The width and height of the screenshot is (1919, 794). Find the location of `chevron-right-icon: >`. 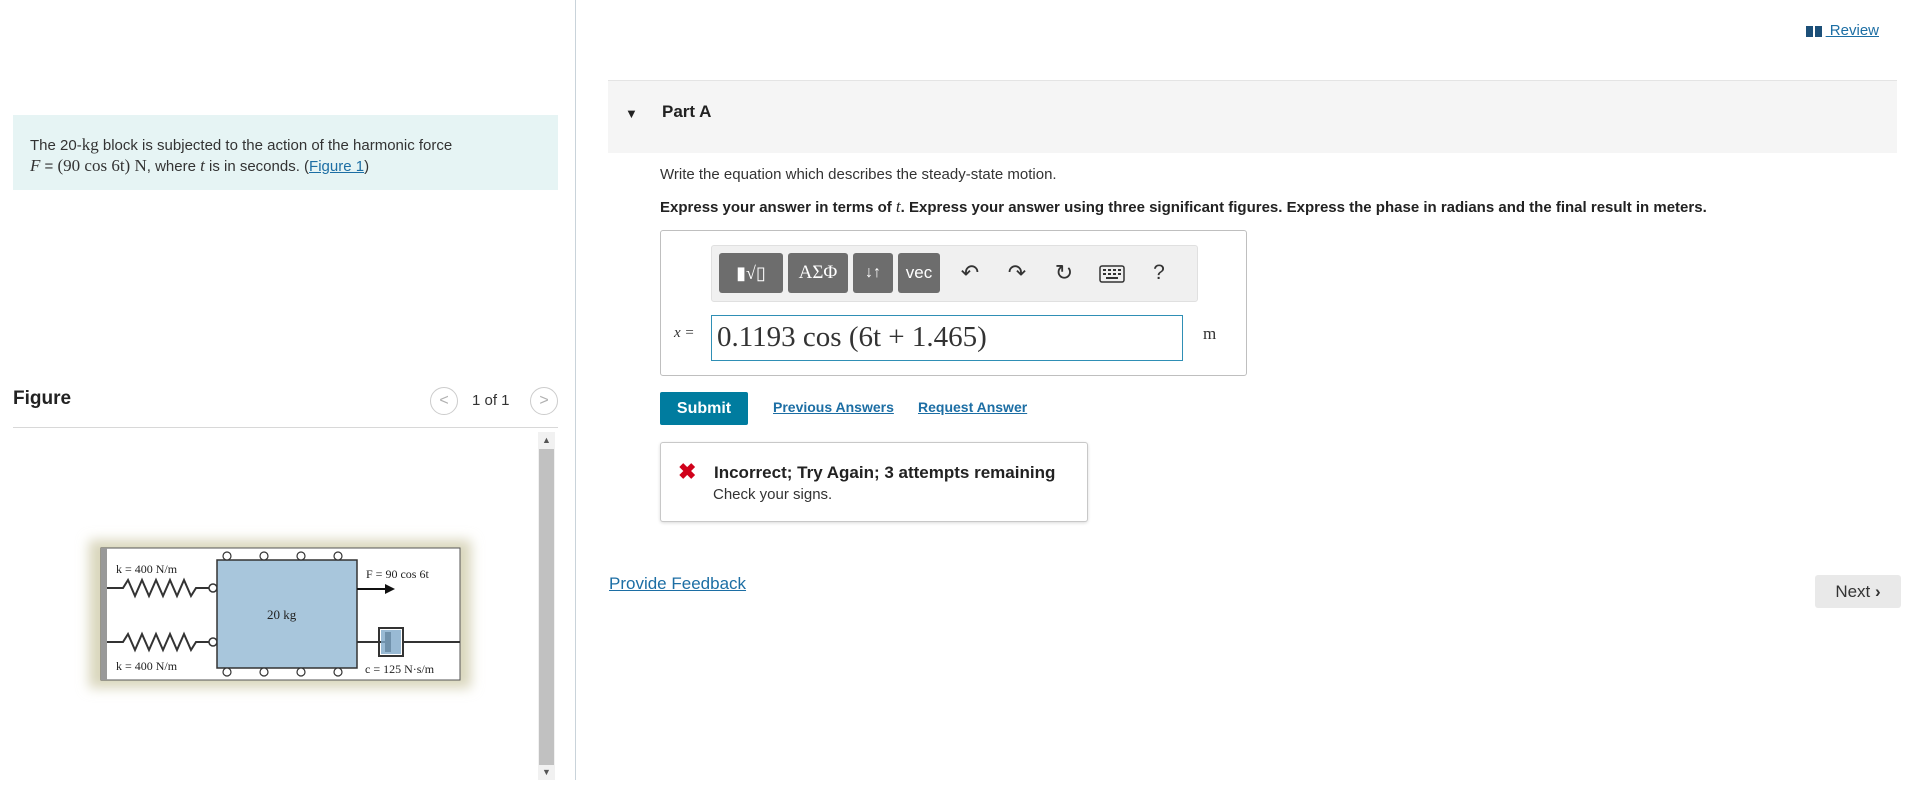

chevron-right-icon: > is located at coordinates (544, 400).